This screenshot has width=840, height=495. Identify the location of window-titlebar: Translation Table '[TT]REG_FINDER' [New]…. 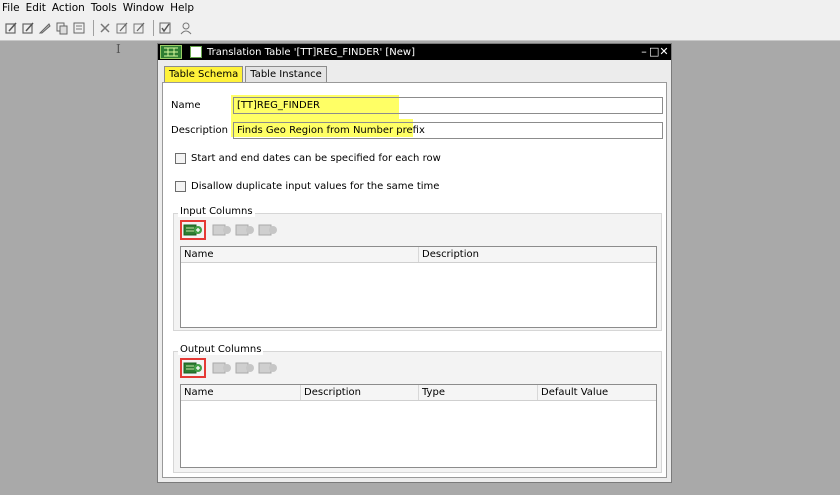
(414, 52).